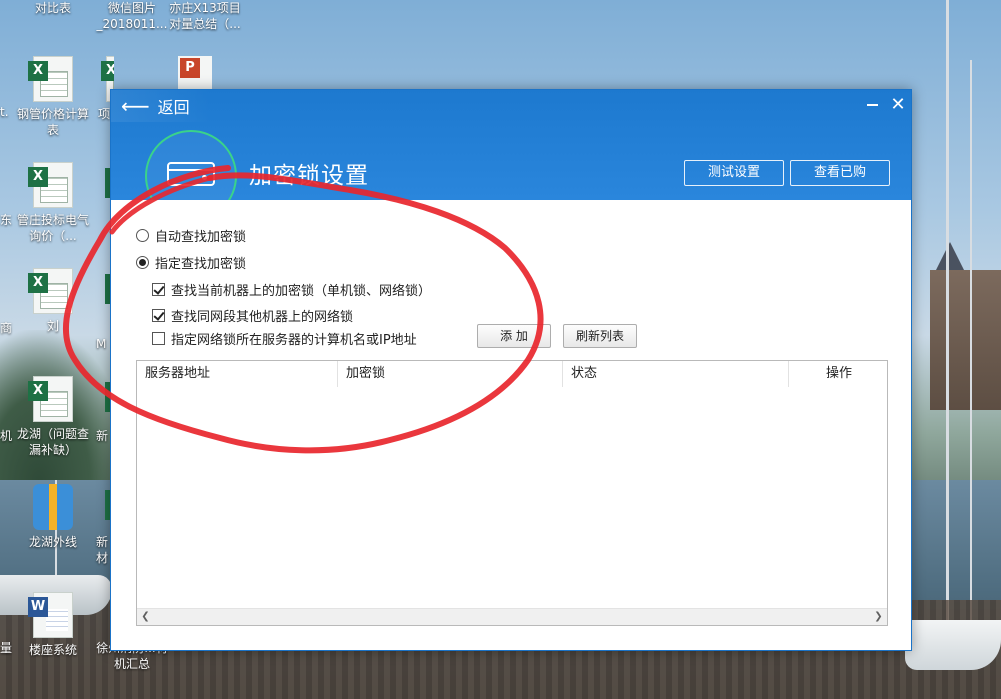  I want to click on desktop-icon: X 龙湖（问题查漏补缺）, so click(53, 417).